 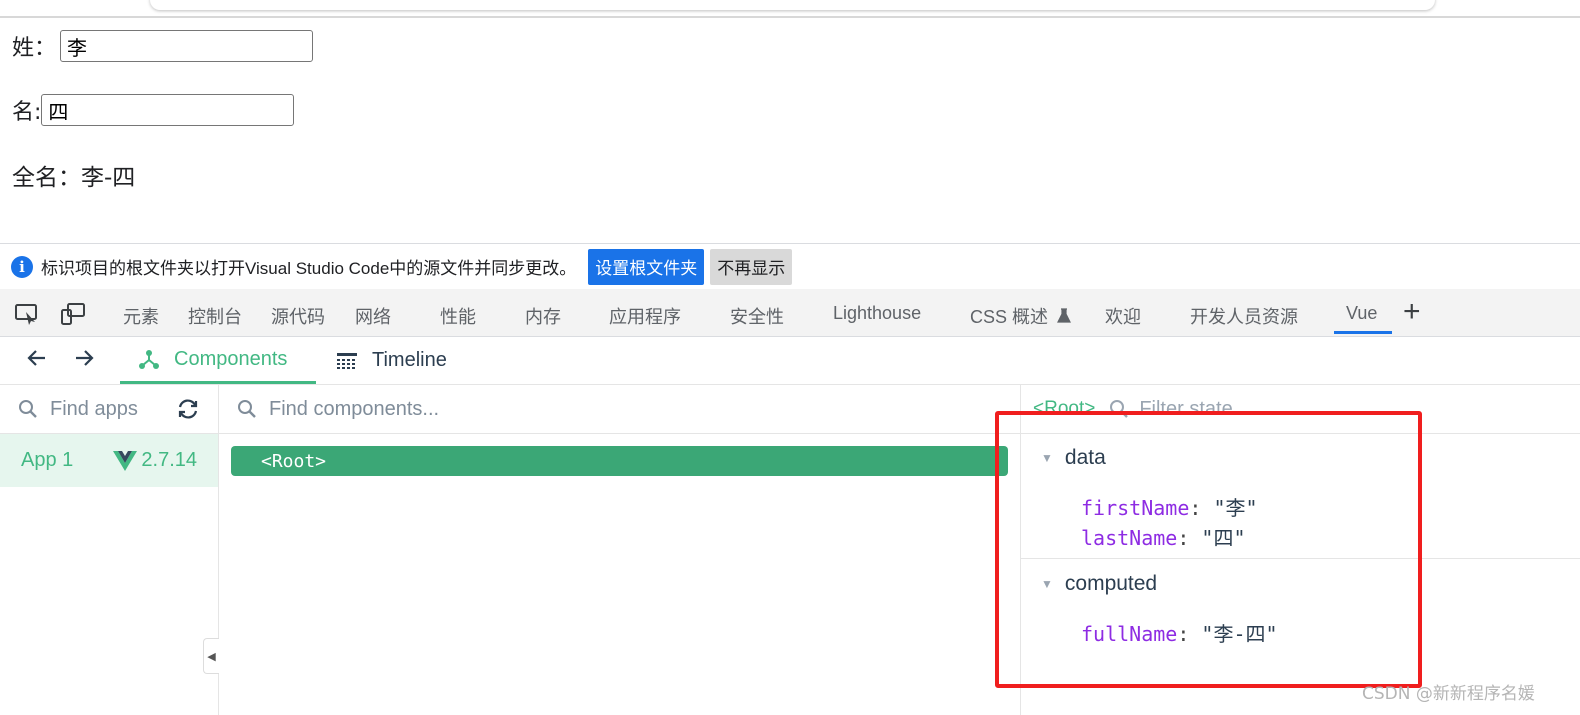 What do you see at coordinates (1244, 316) in the screenshot?
I see `tab-developer-resources: 开发人员资源` at bounding box center [1244, 316].